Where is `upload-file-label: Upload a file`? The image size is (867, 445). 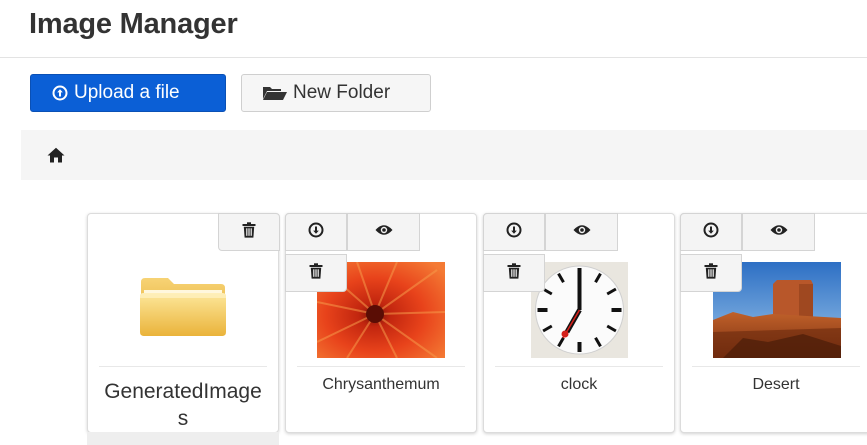 upload-file-label: Upload a file is located at coordinates (127, 92).